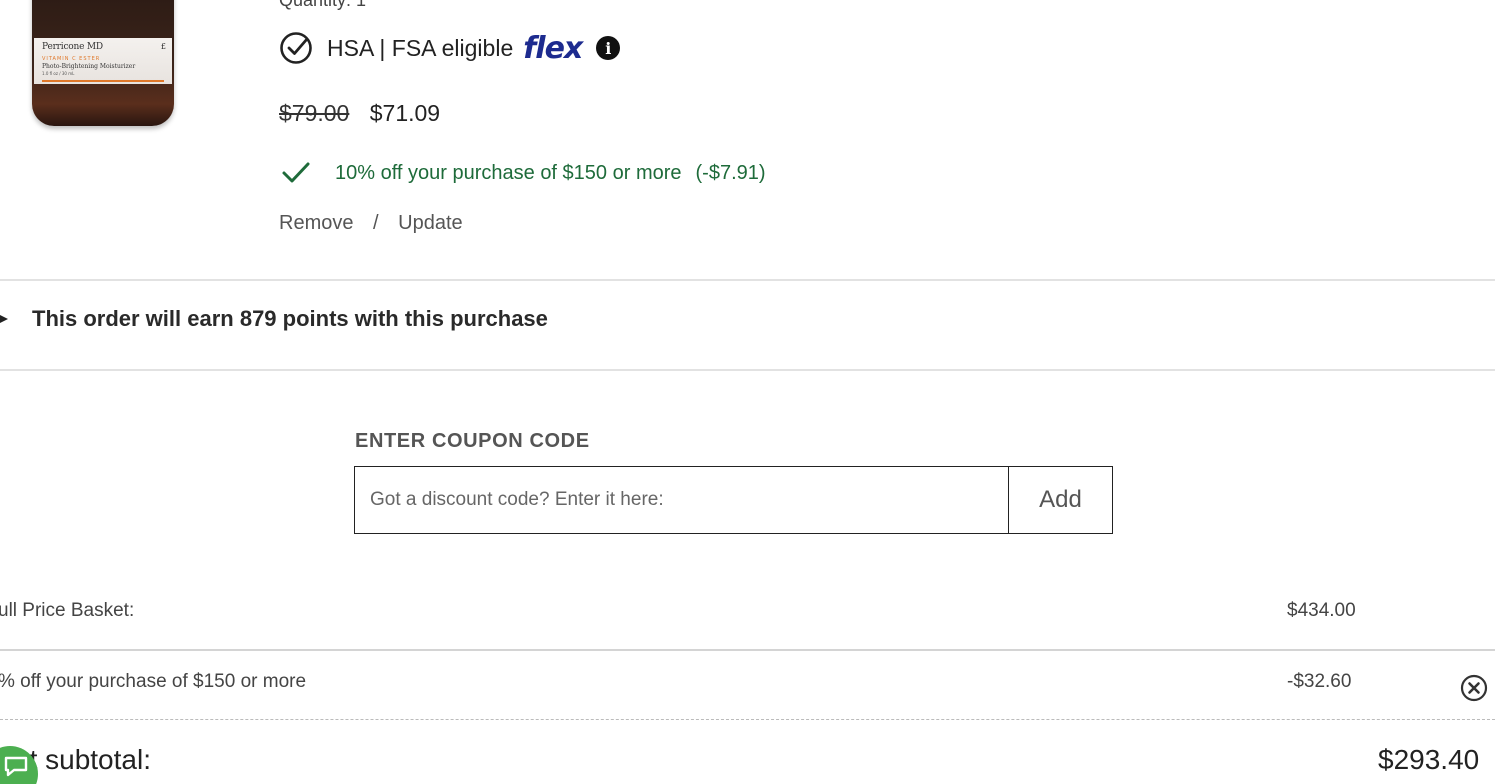 The image size is (1500, 784). What do you see at coordinates (16, 766) in the screenshot?
I see `chat-icon` at bounding box center [16, 766].